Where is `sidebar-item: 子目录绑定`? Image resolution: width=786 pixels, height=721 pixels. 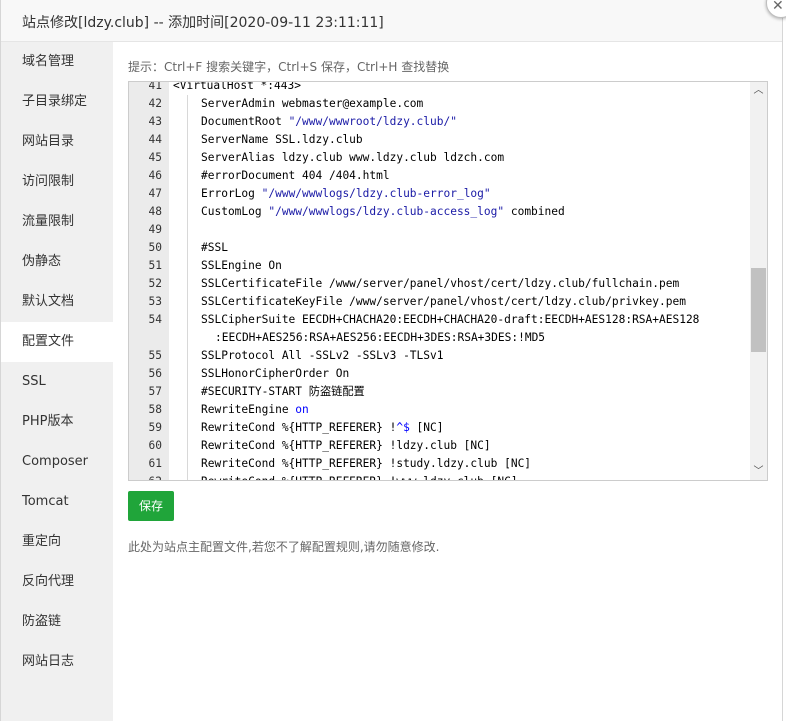 sidebar-item: 子目录绑定 is located at coordinates (57, 102).